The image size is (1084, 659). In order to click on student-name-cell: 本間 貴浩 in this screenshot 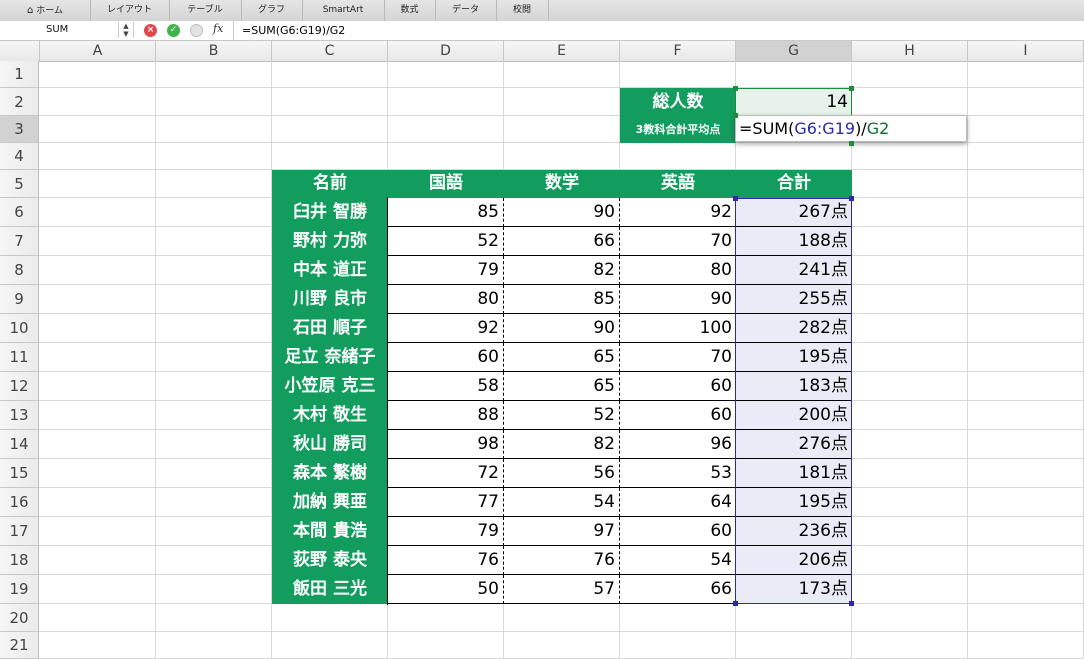, I will do `click(330, 531)`.